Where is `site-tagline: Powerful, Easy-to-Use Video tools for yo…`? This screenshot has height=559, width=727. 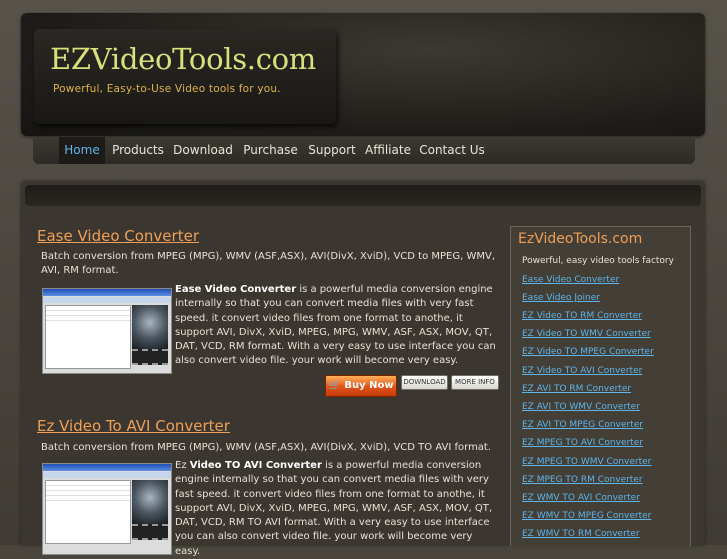 site-tagline: Powerful, Easy-to-Use Video tools for yo… is located at coordinates (167, 89).